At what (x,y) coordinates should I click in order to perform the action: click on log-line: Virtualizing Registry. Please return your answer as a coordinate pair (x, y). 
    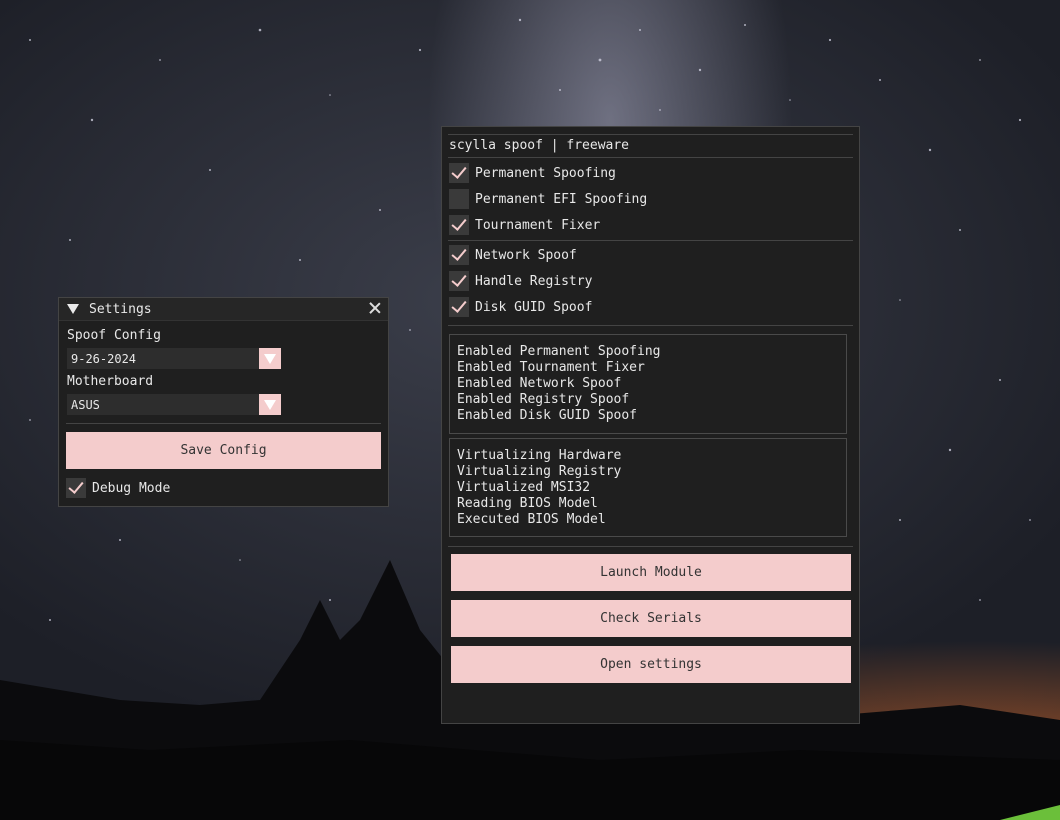
    Looking at the image, I should click on (539, 471).